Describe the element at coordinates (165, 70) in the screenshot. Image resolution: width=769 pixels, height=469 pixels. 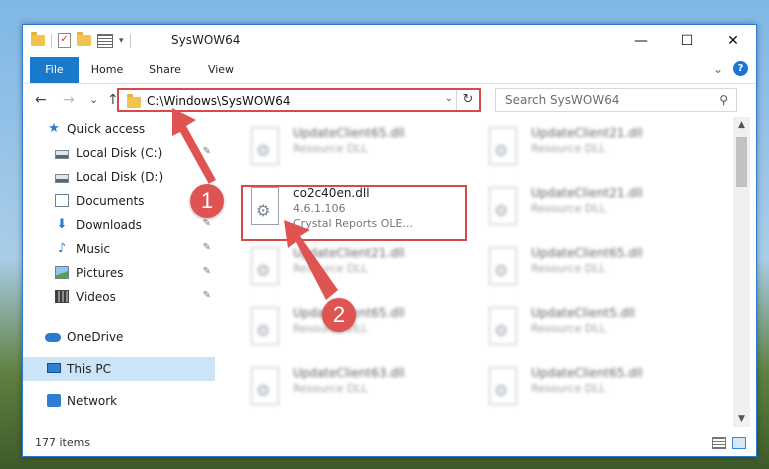
I see `tab-share: Share` at that location.